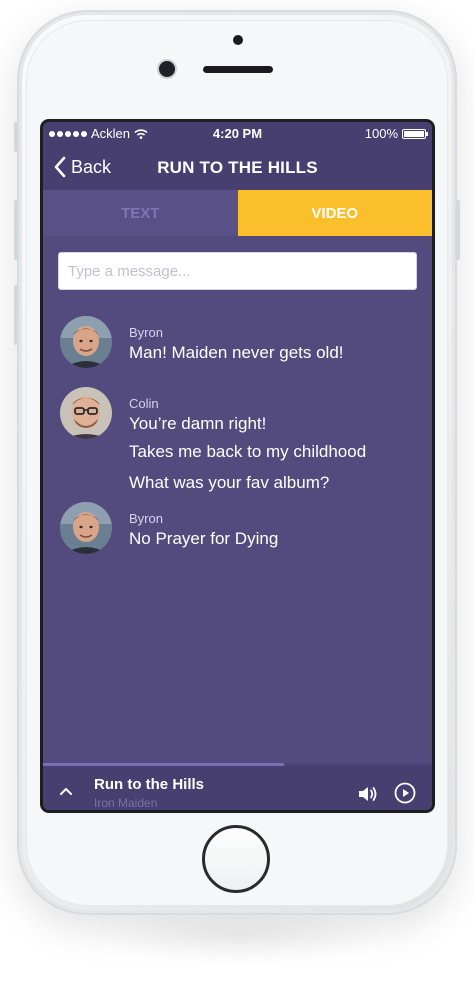 The width and height of the screenshot is (474, 986). Describe the element at coordinates (86, 413) in the screenshot. I see `colin-avatar` at that location.